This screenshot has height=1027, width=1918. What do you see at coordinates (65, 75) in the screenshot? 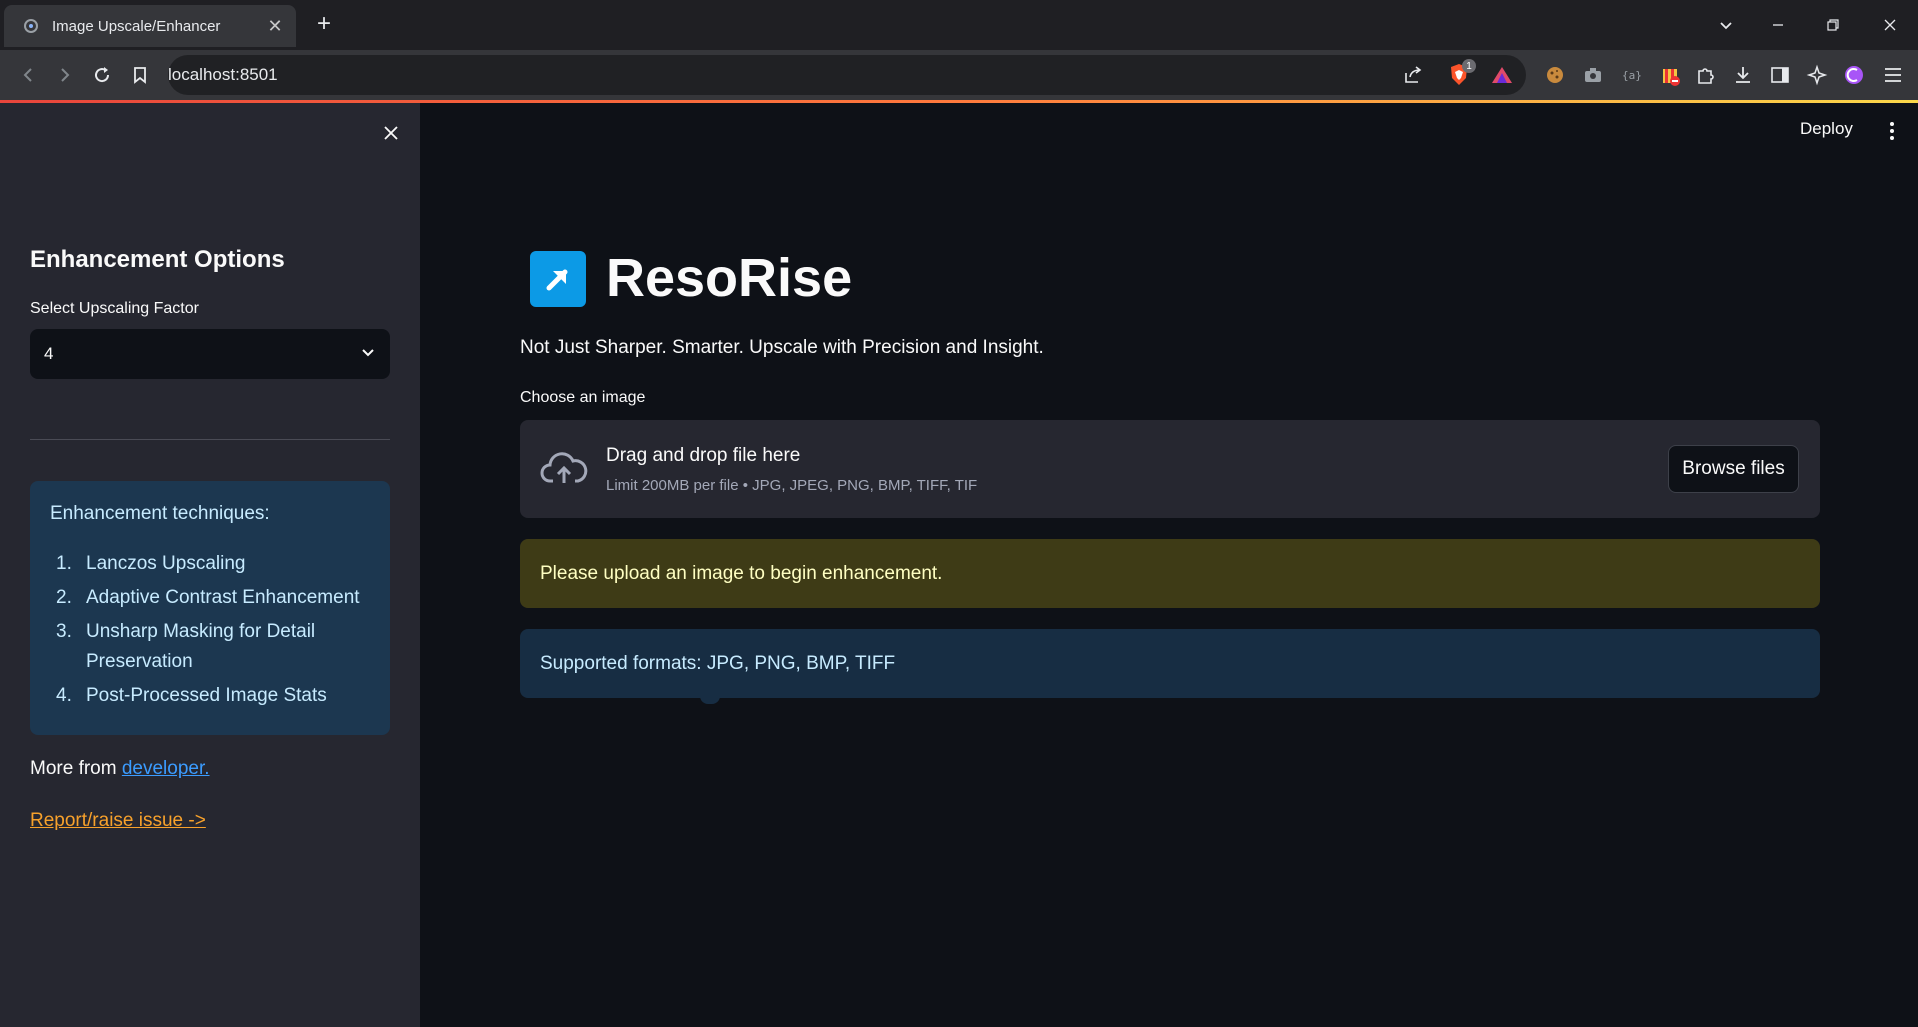
I see `forward-icon` at bounding box center [65, 75].